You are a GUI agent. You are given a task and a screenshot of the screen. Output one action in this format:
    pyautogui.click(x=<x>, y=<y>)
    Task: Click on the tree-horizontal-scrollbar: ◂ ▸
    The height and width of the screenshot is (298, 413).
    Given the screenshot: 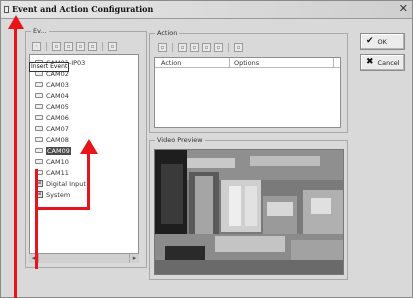 What is the action you would take?
    pyautogui.click(x=84, y=258)
    